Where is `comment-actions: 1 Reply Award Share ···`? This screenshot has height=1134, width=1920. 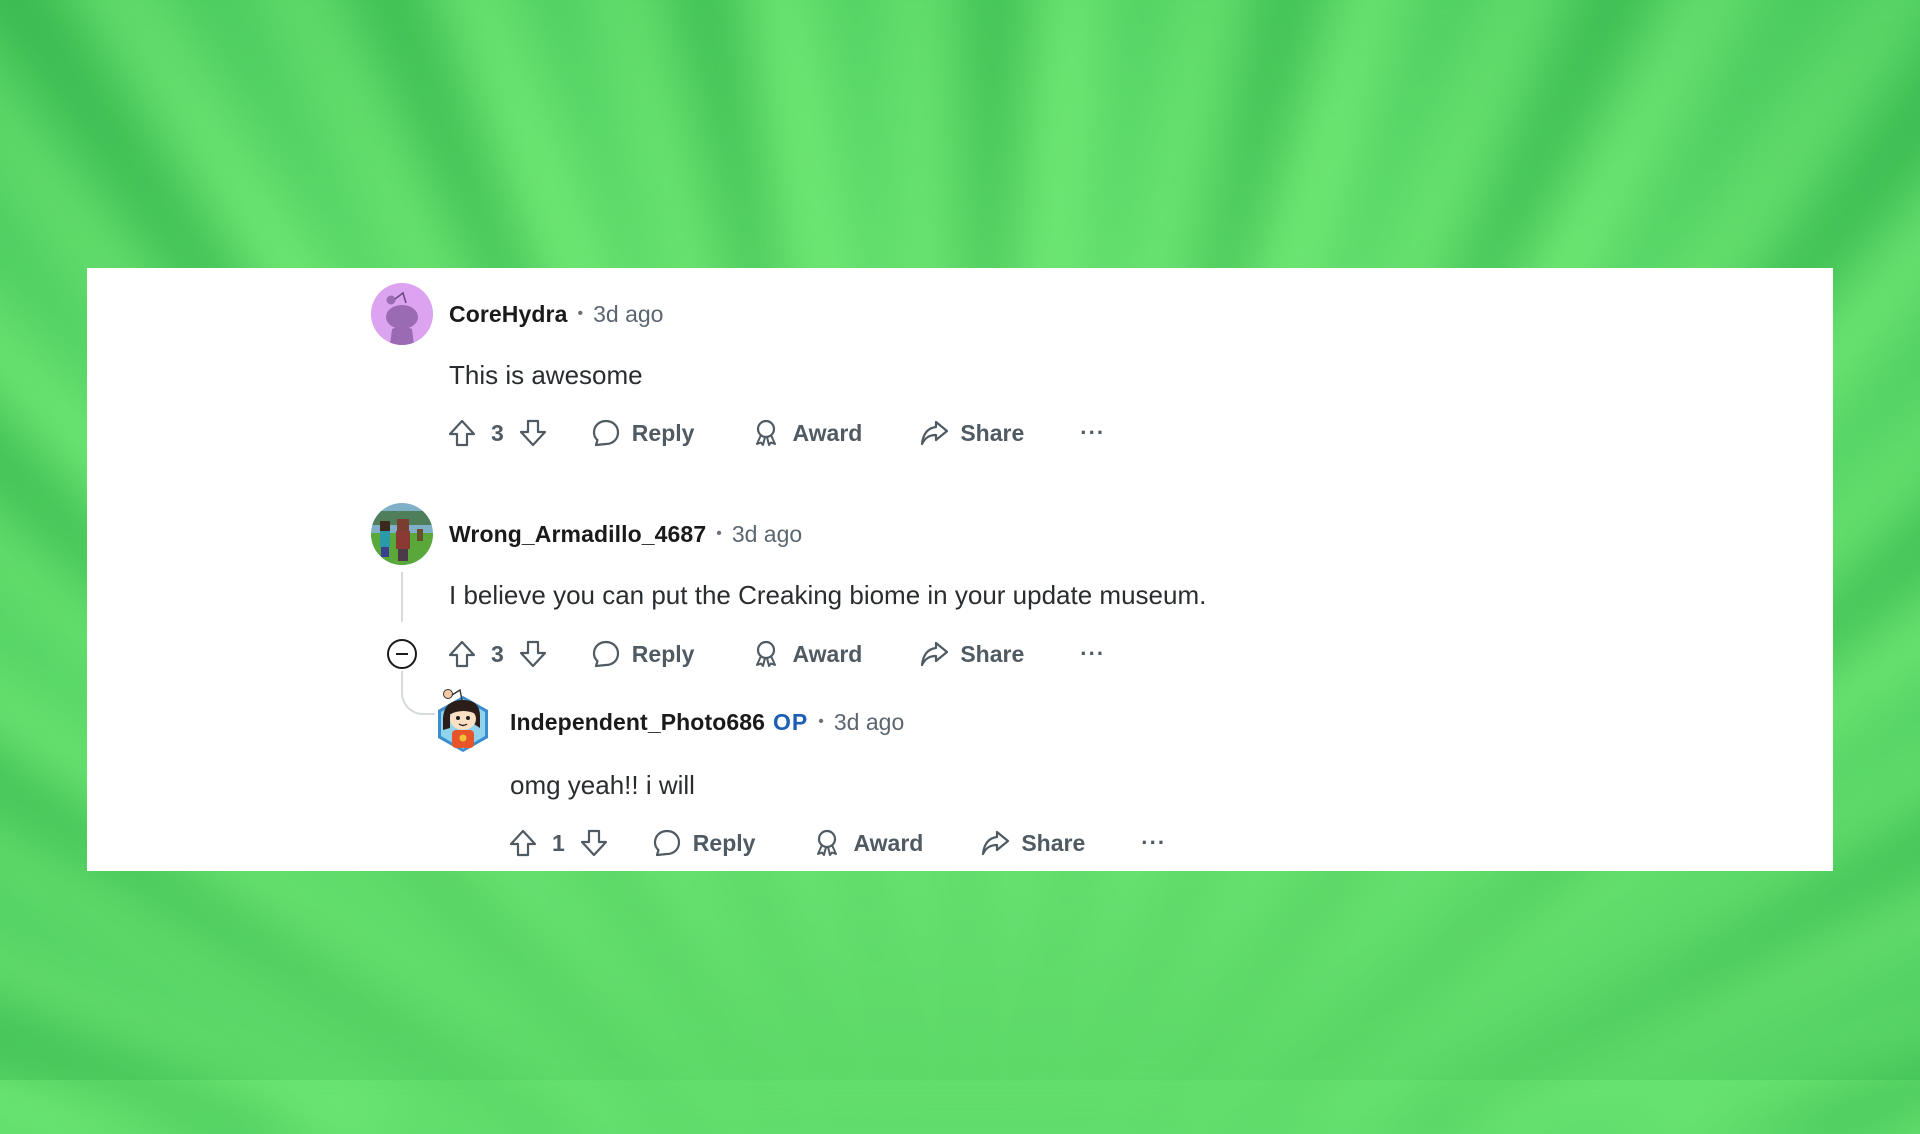 comment-actions: 1 Reply Award Share ··· is located at coordinates (836, 843).